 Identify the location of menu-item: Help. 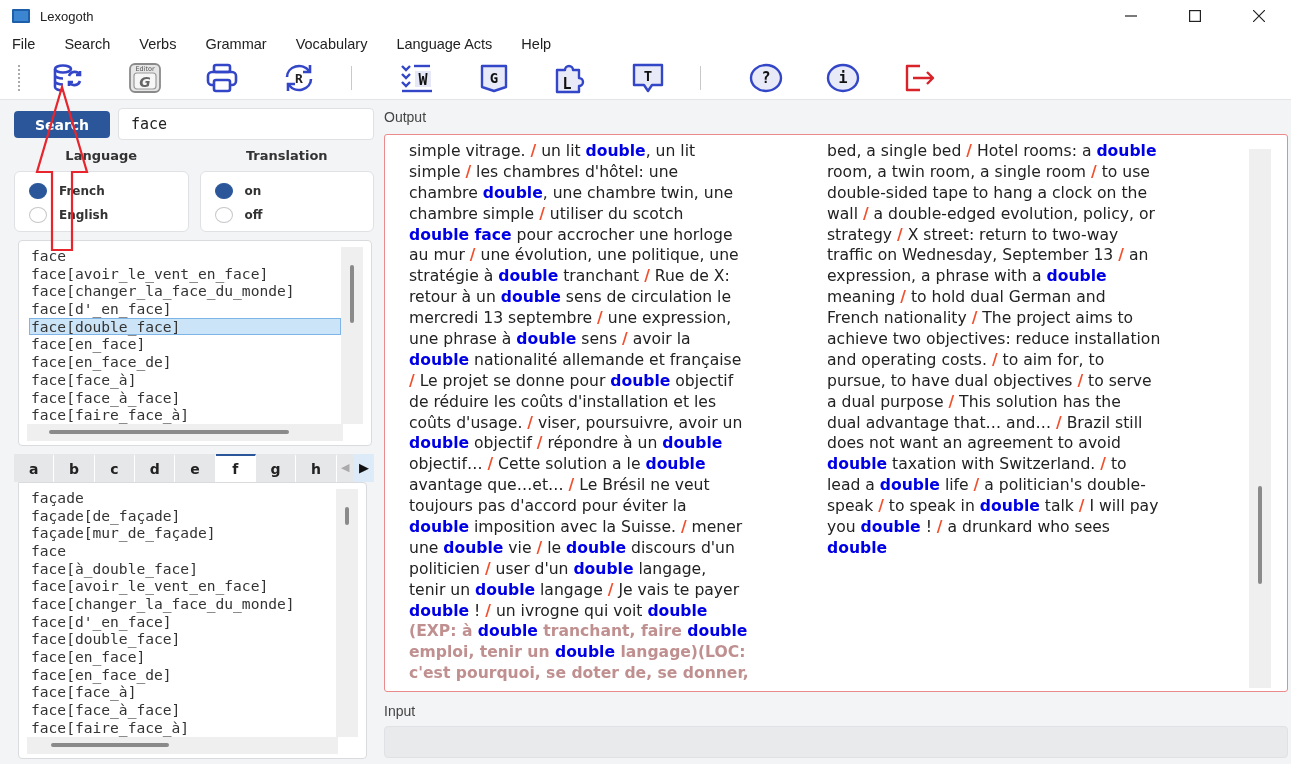
(536, 44).